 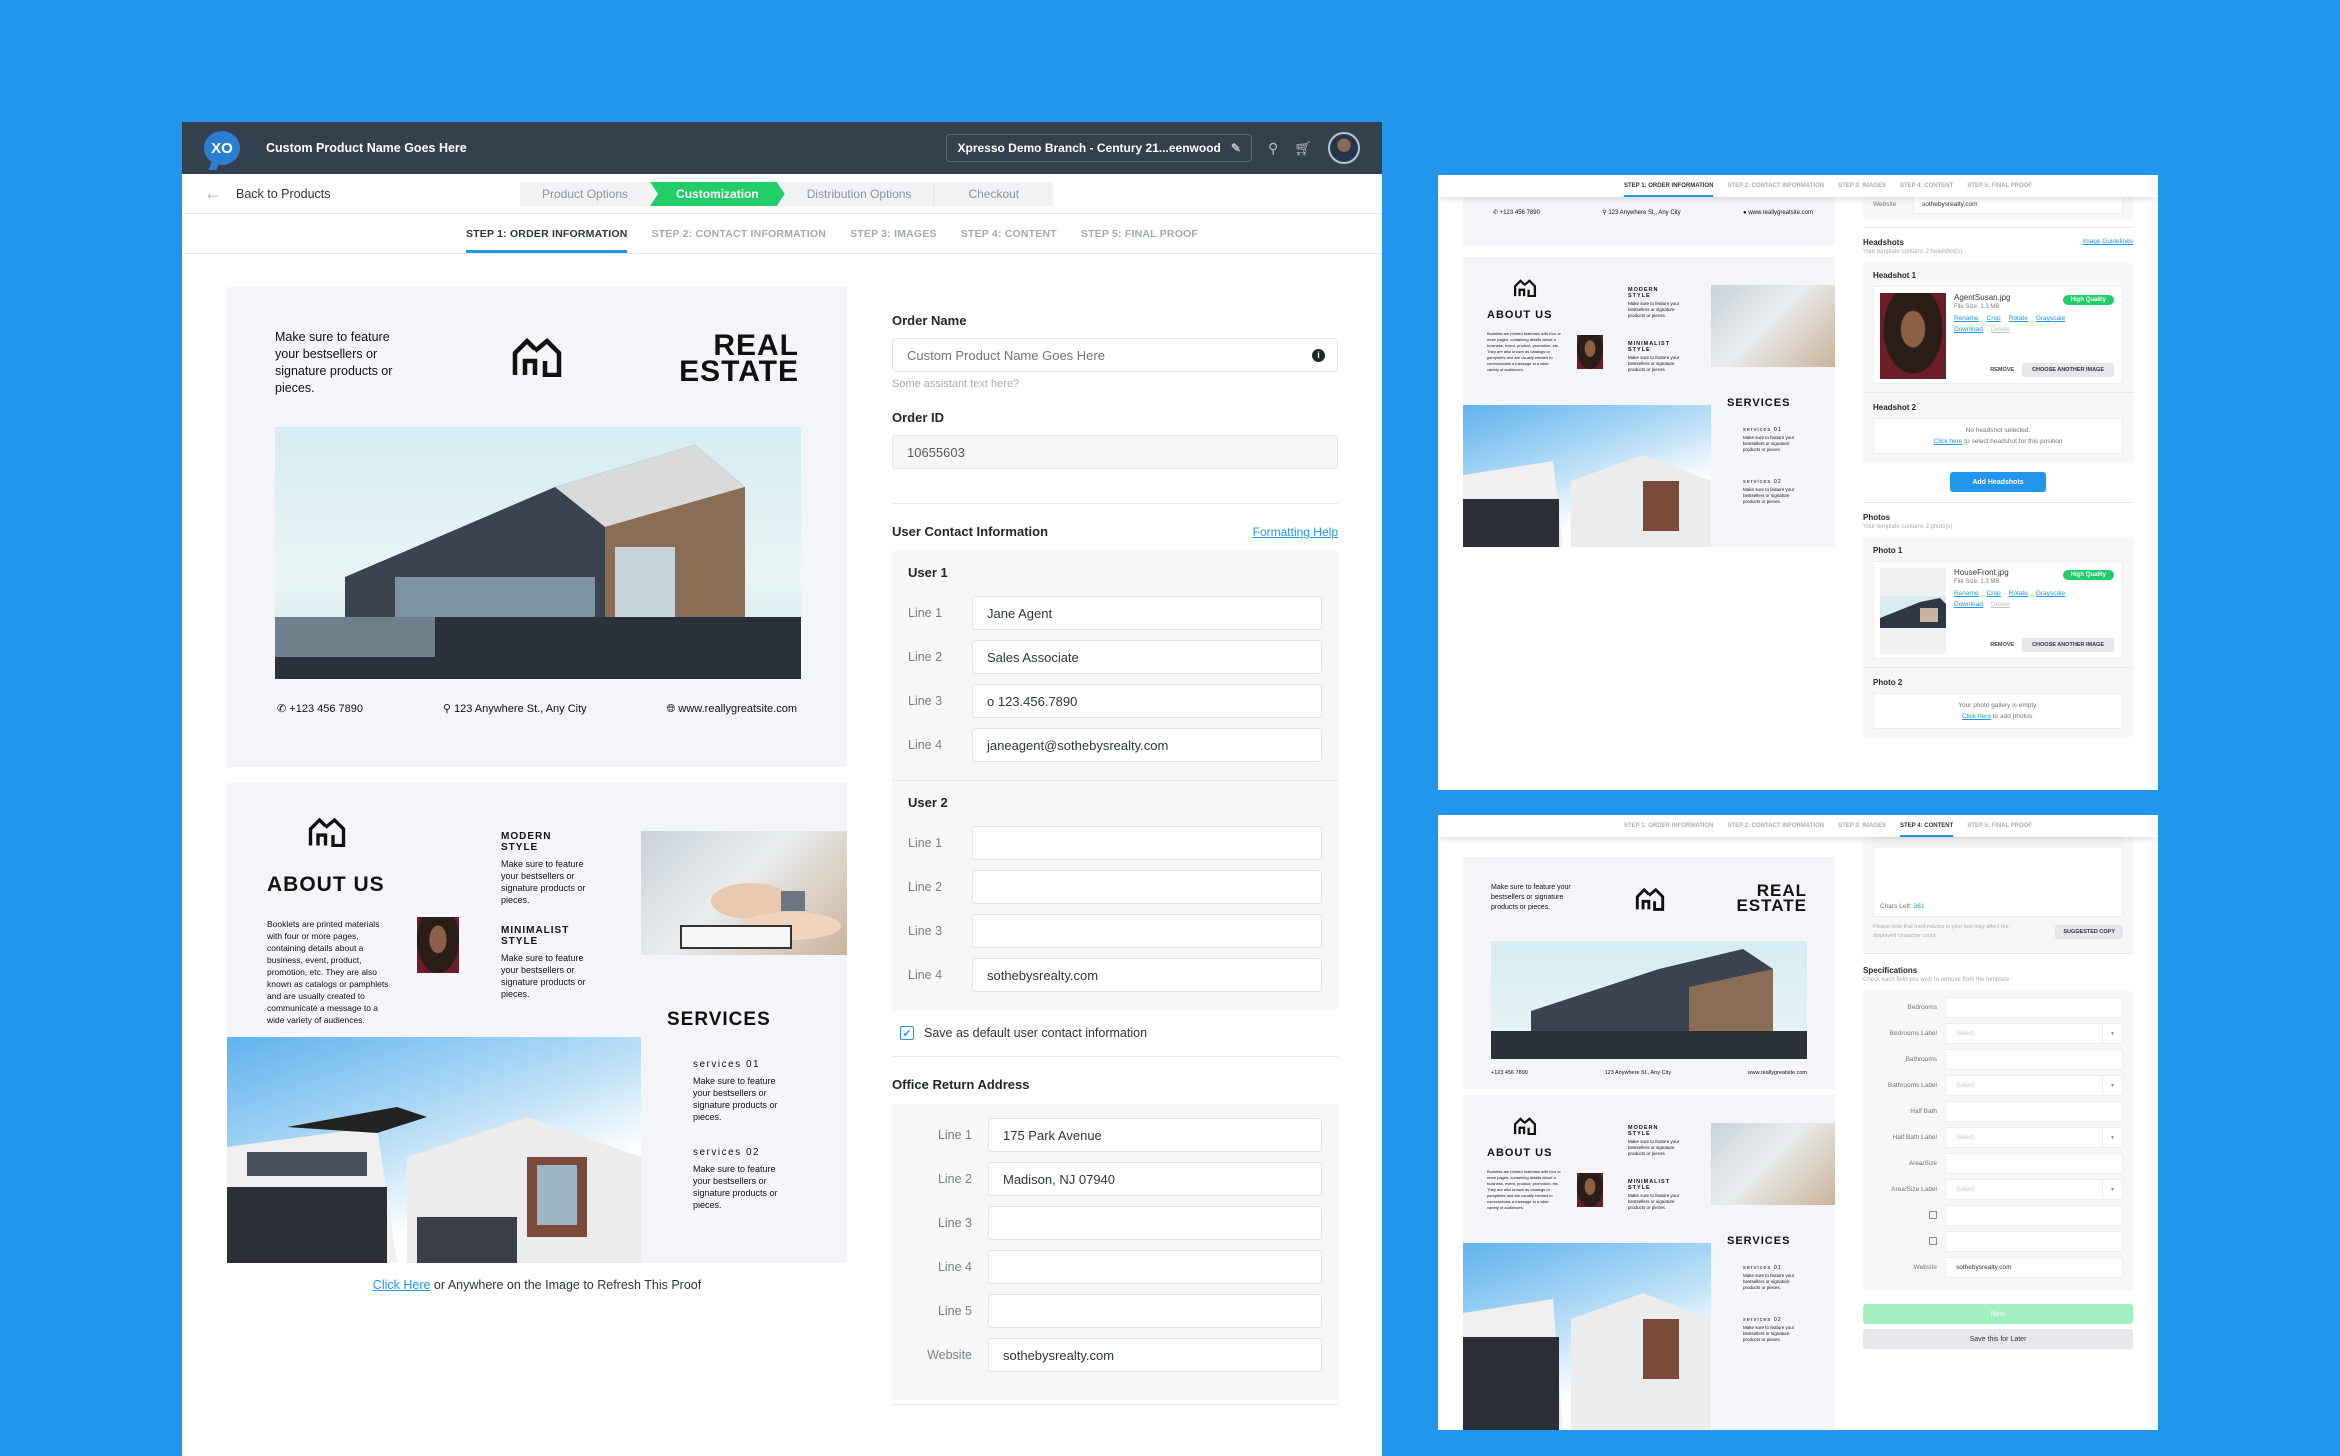 I want to click on info-icon: i, so click(x=1318, y=355).